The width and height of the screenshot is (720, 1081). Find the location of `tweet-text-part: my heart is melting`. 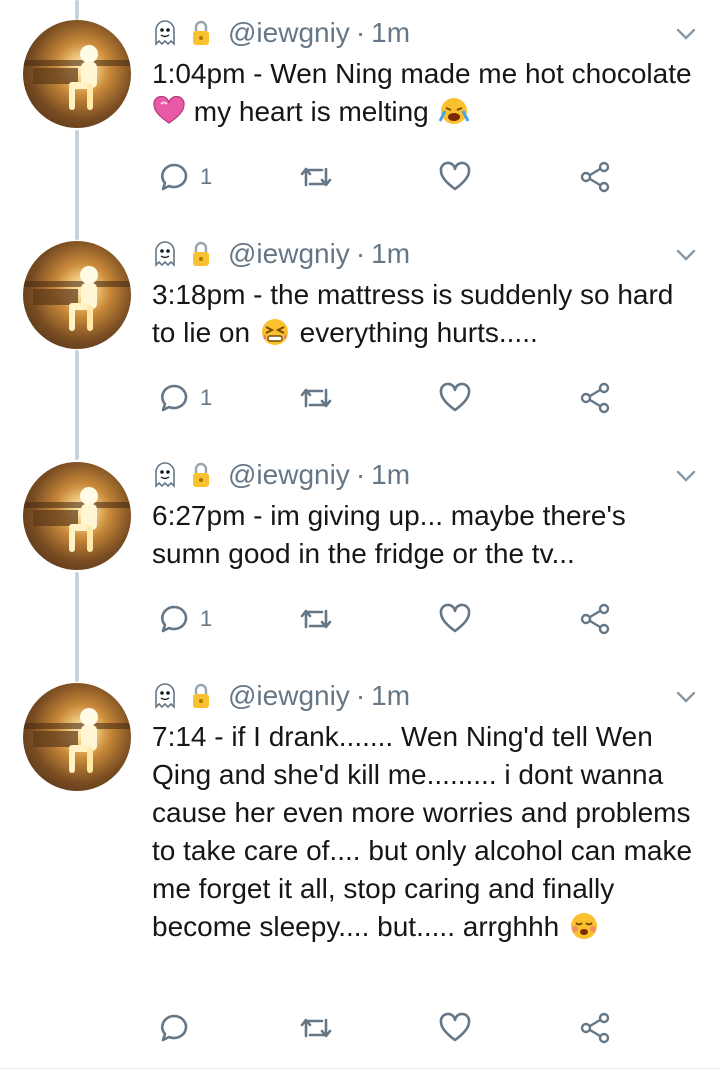

tweet-text-part: my heart is melting is located at coordinates (311, 111).